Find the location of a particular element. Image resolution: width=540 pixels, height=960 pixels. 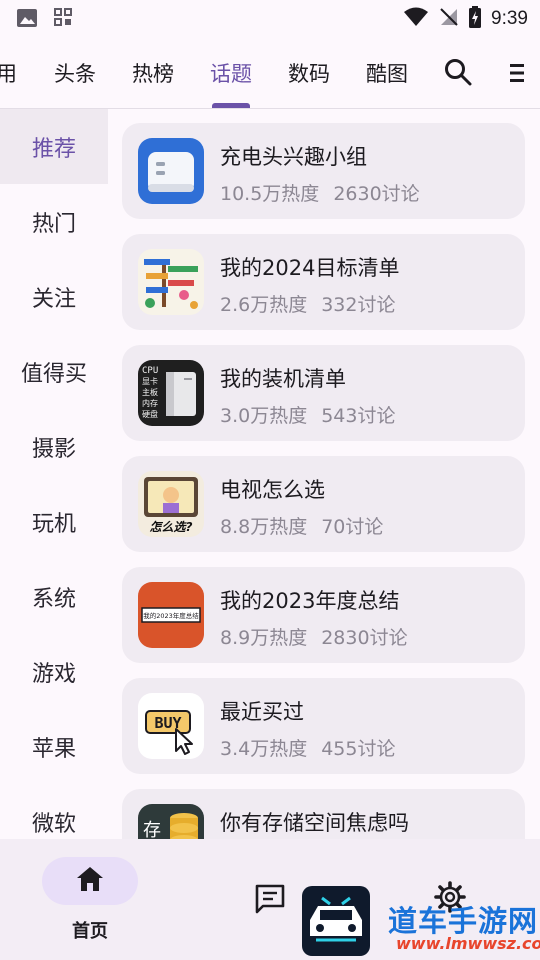

heat-count: 10.5万热度 is located at coordinates (270, 194).